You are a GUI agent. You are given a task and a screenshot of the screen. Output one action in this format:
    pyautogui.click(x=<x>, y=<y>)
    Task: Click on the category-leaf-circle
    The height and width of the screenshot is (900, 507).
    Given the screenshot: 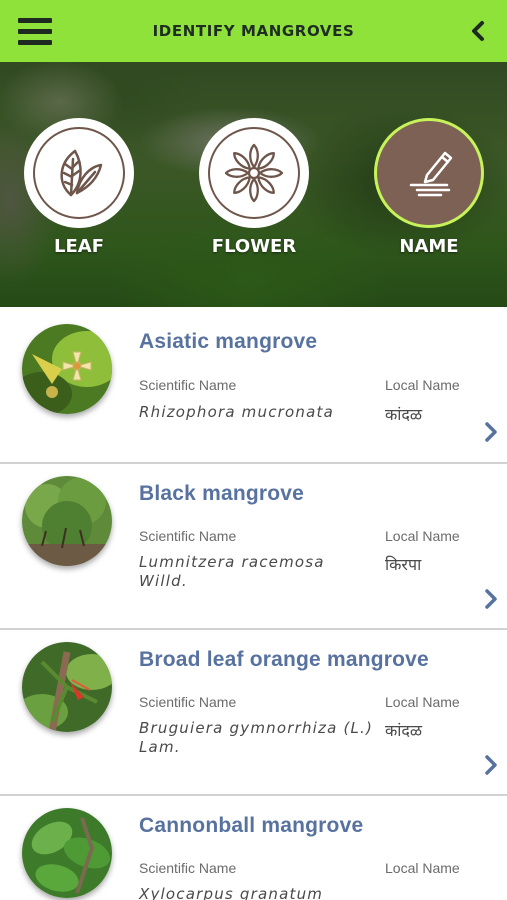 What is the action you would take?
    pyautogui.click(x=79, y=173)
    